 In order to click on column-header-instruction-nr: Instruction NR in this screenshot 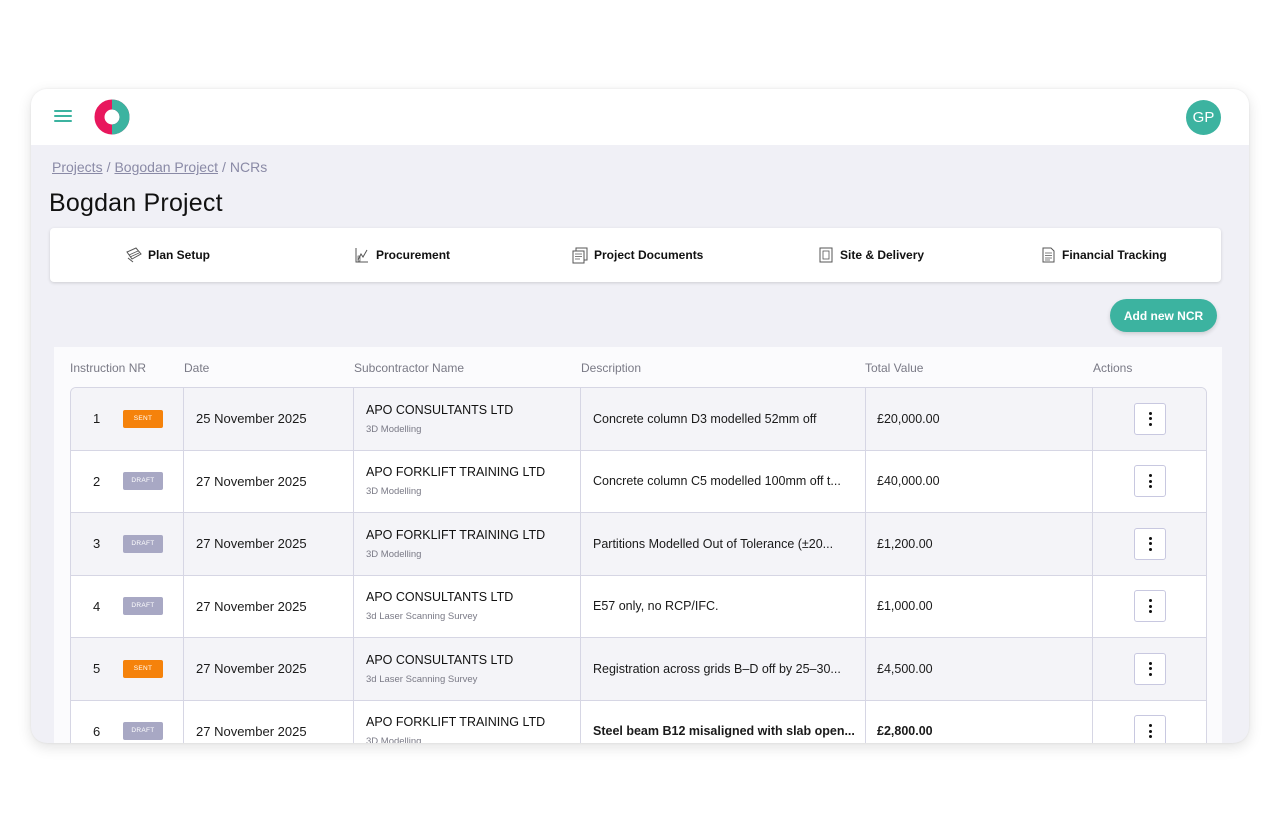, I will do `click(108, 368)`.